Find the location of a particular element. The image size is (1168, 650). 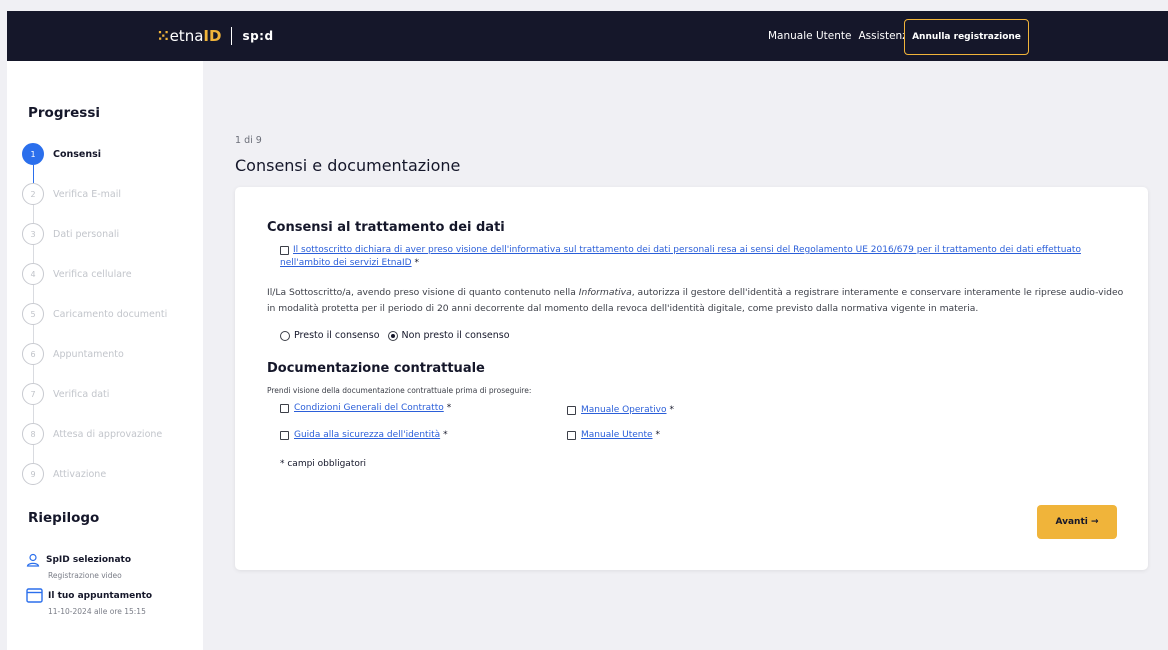

step-attesa-approvazione: 8 Attesa di approvazione is located at coordinates (92, 434).